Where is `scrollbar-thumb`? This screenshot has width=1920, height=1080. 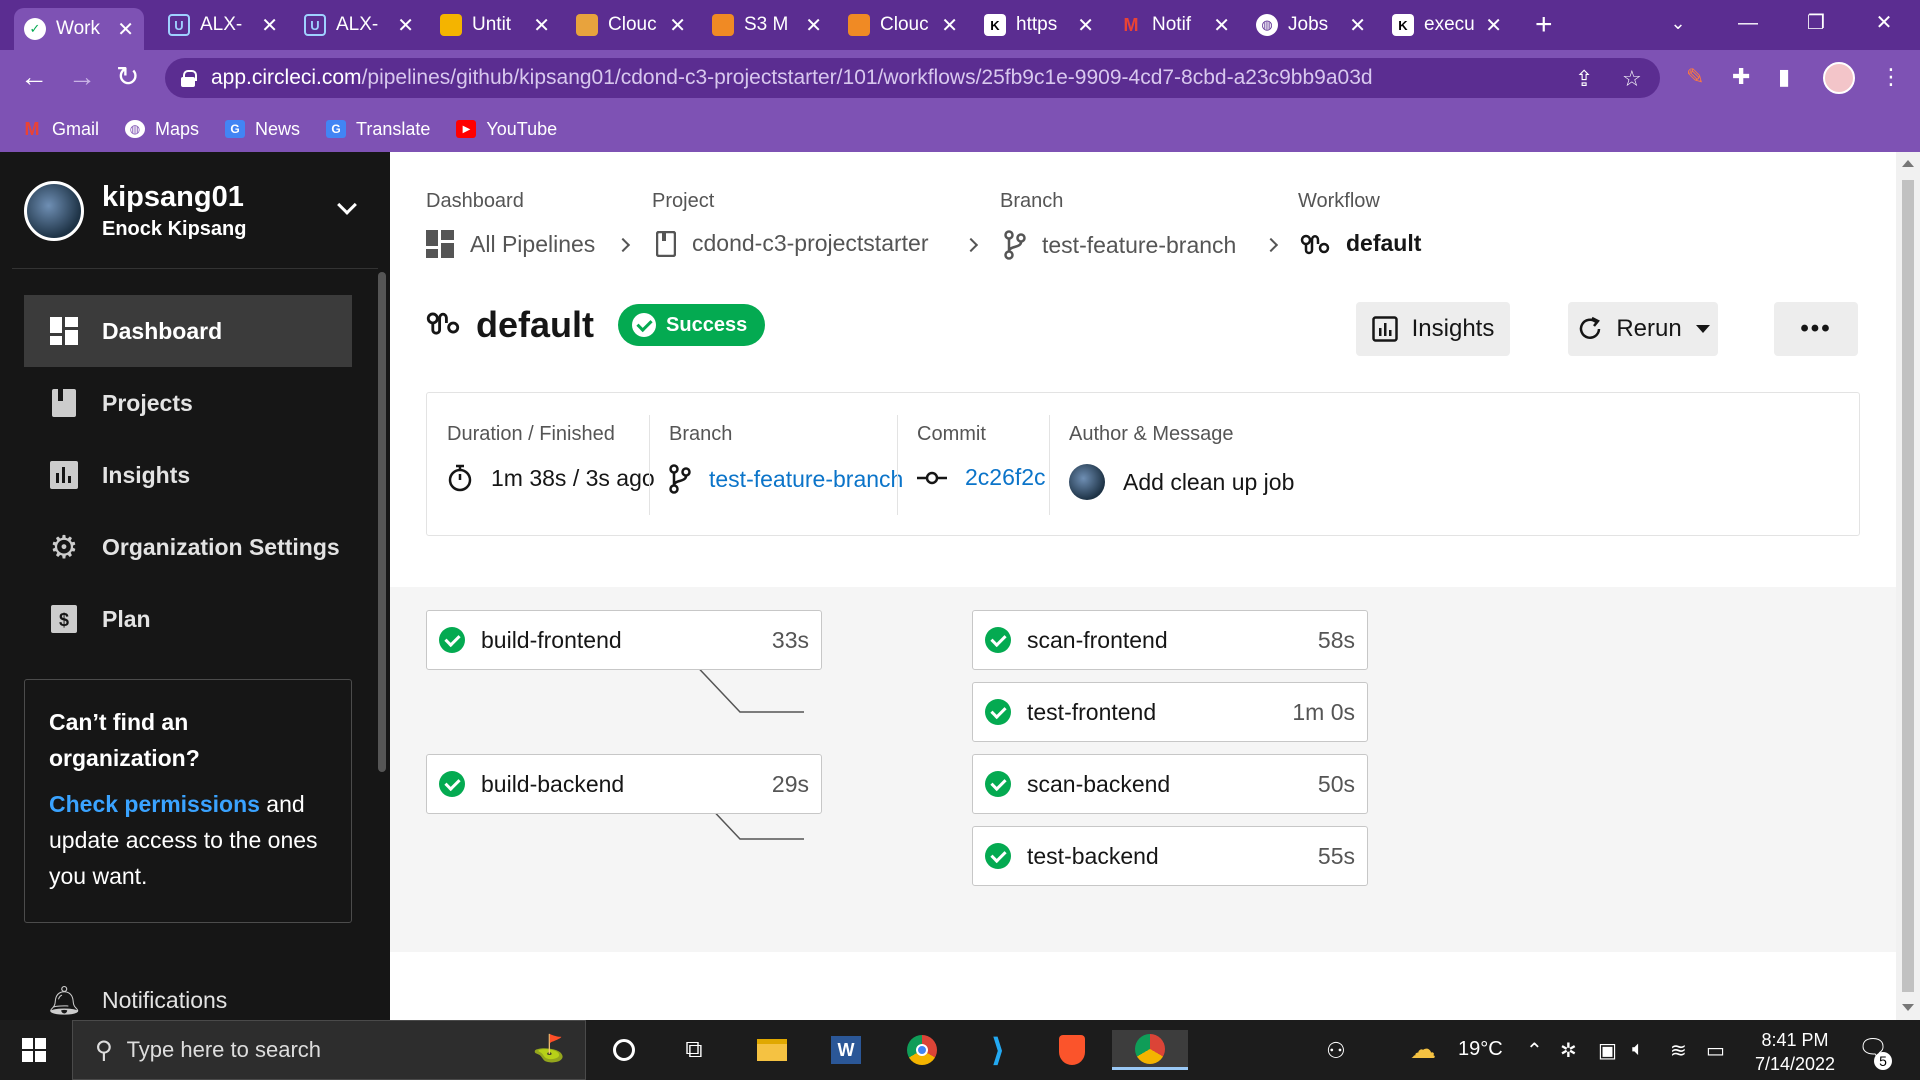 scrollbar-thumb is located at coordinates (1908, 586).